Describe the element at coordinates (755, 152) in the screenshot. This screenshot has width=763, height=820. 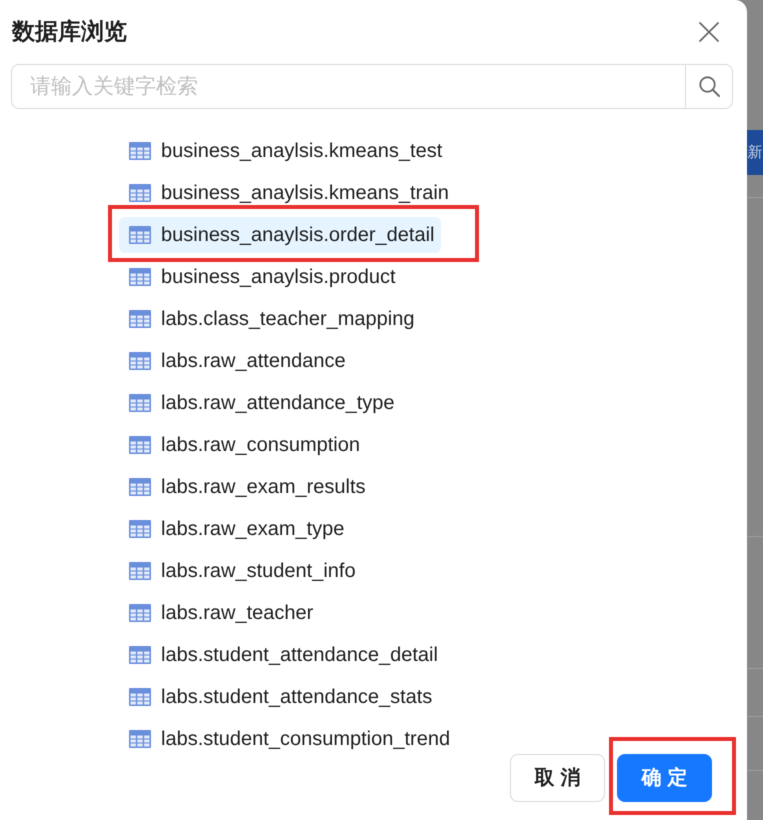
I see `partial-button: 新` at that location.